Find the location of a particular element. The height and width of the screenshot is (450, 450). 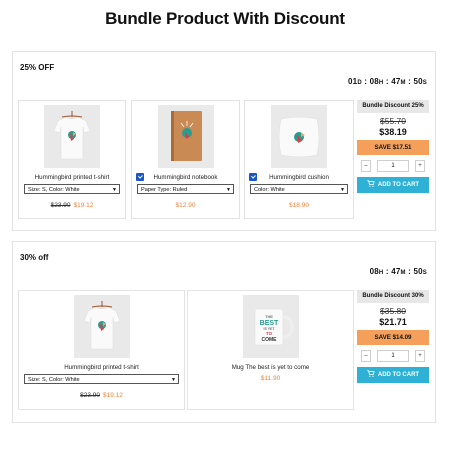

product-card-cushion: Hummingbird cushion Color: White ▼ $18.90 is located at coordinates (299, 159).